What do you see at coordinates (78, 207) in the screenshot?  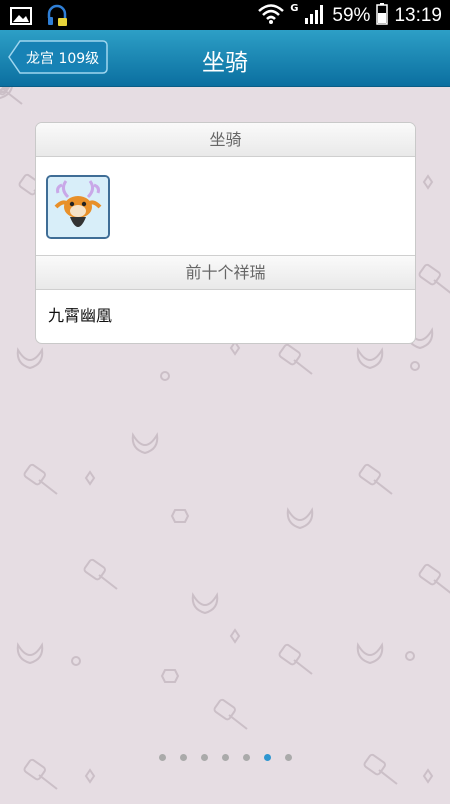 I see `deer-mount-icon` at bounding box center [78, 207].